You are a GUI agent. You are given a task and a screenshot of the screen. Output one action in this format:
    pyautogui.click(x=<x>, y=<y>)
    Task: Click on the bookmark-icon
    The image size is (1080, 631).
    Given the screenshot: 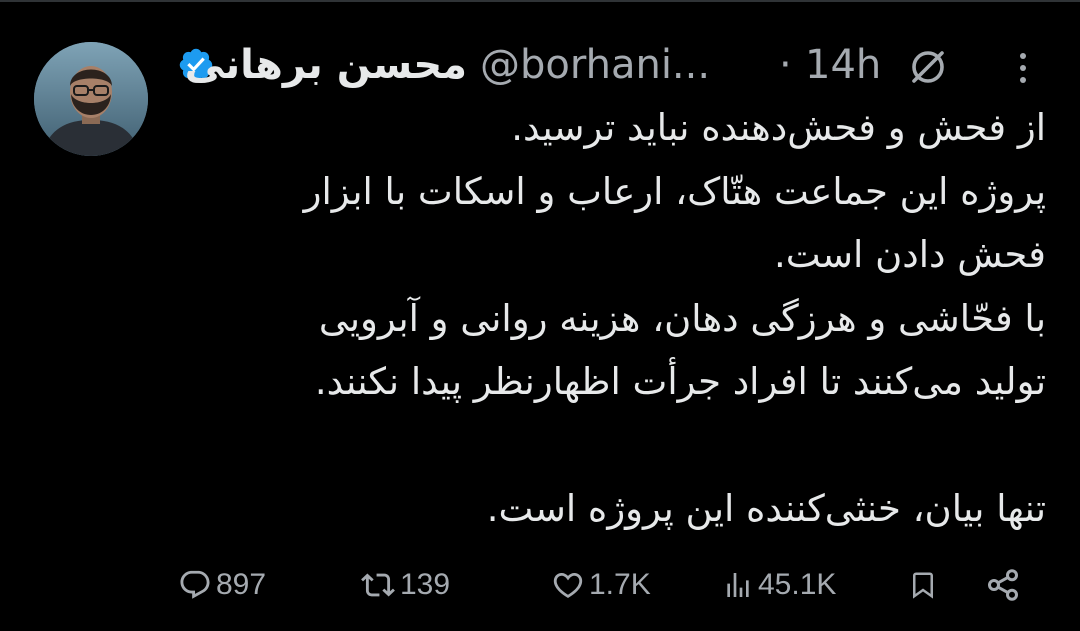 What is the action you would take?
    pyautogui.click(x=923, y=585)
    